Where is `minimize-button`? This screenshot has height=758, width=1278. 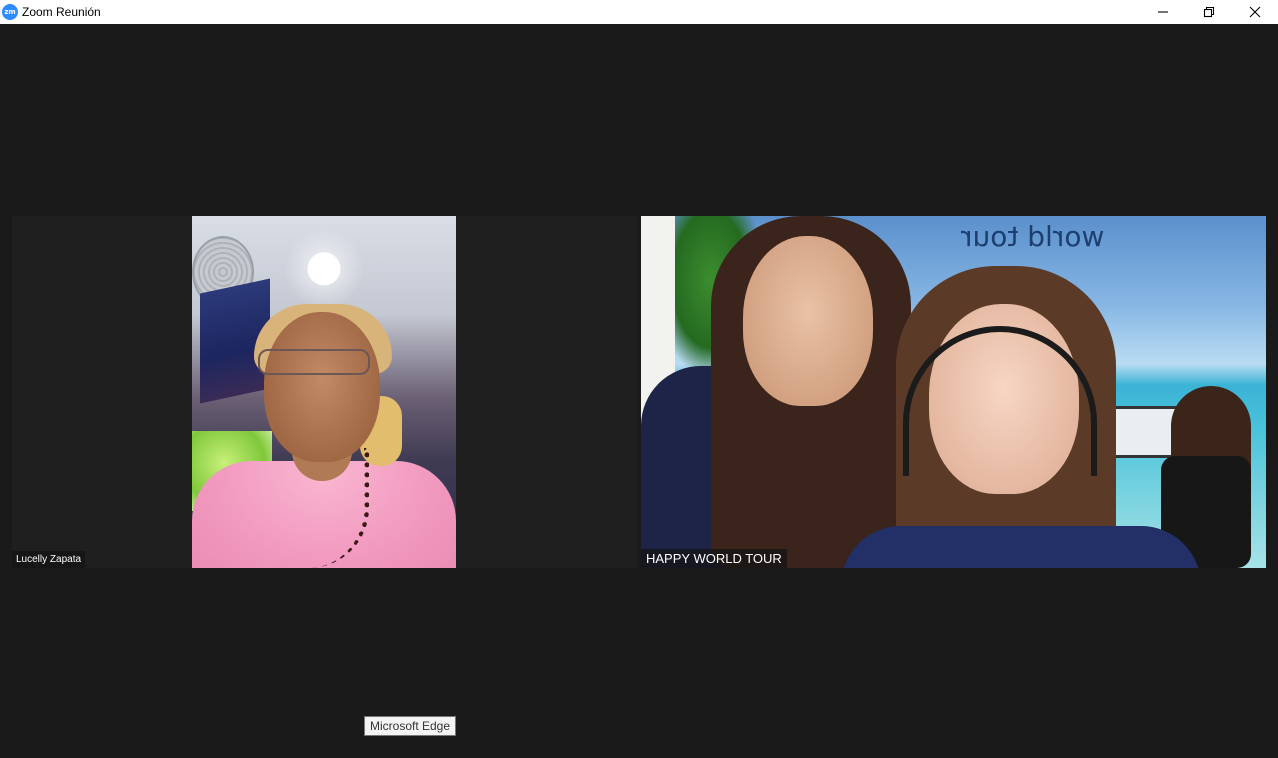
minimize-button is located at coordinates (1163, 12).